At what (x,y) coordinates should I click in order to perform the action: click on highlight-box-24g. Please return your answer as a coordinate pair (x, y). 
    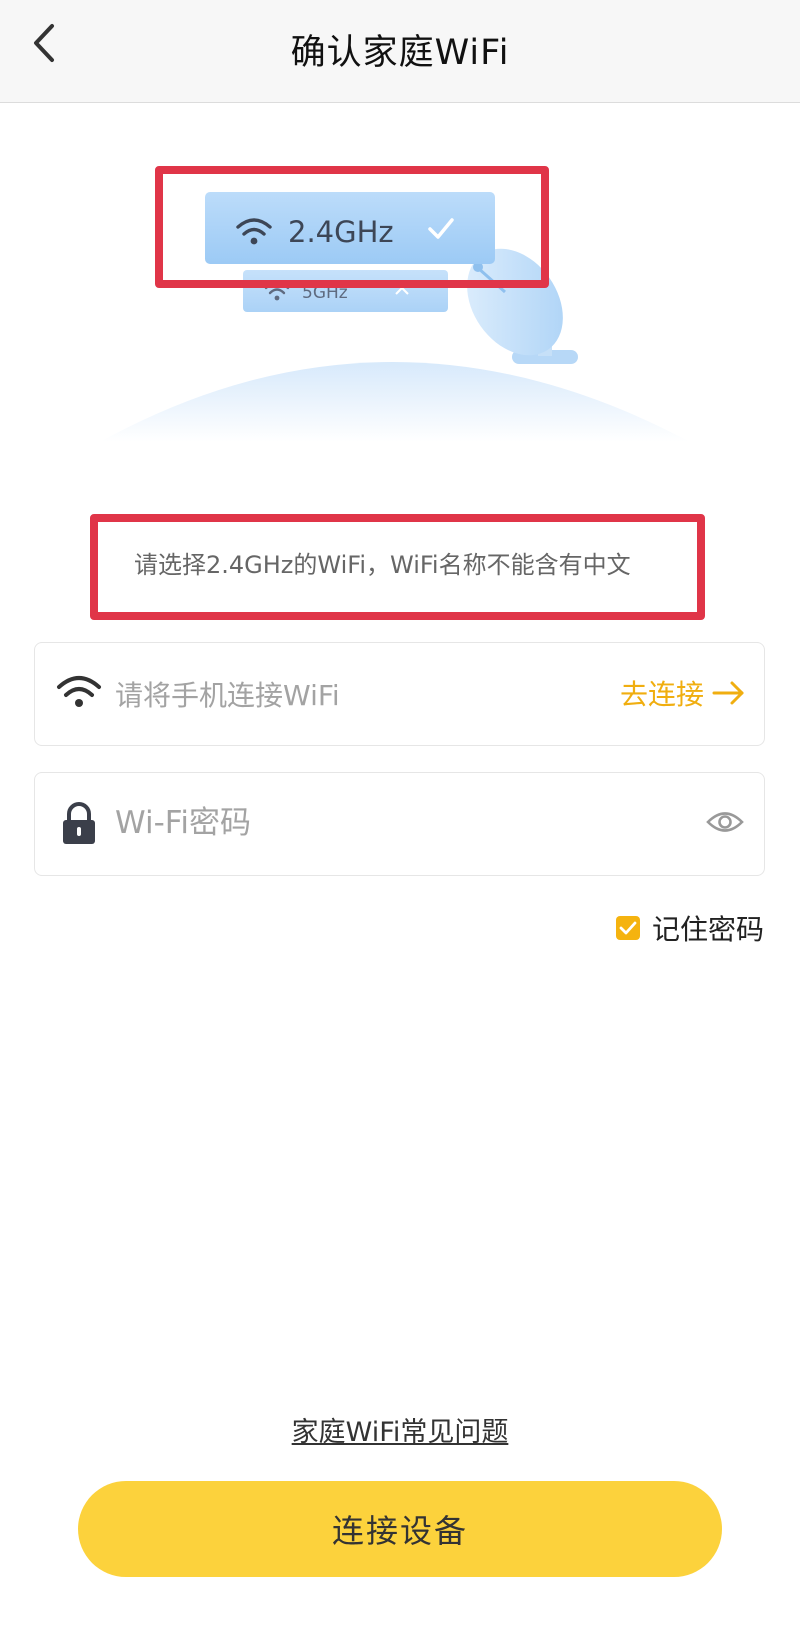
    Looking at the image, I should click on (352, 227).